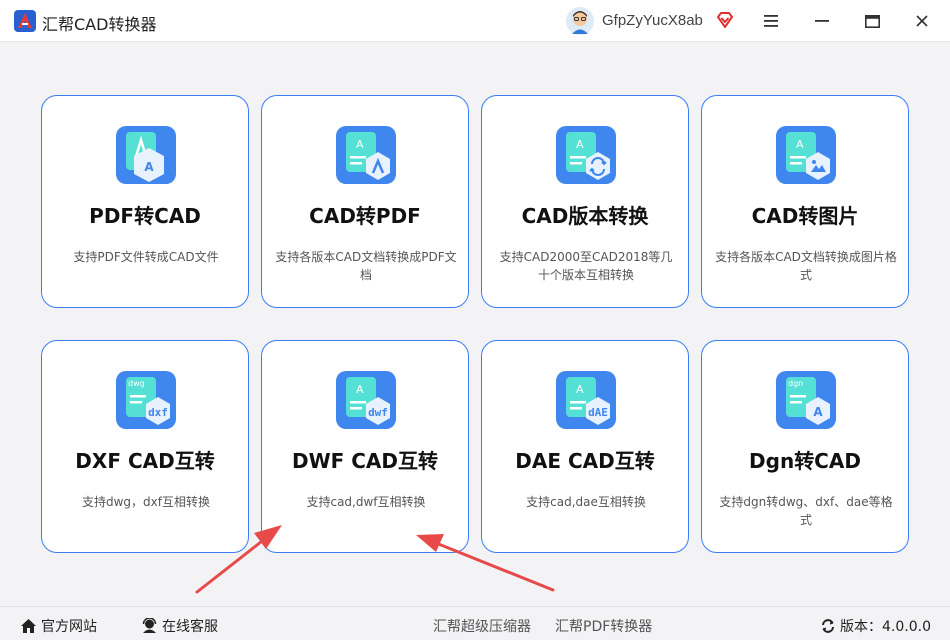 Image resolution: width=950 pixels, height=640 pixels. What do you see at coordinates (795, 383) in the screenshot?
I see `svg-text: dgn` at bounding box center [795, 383].